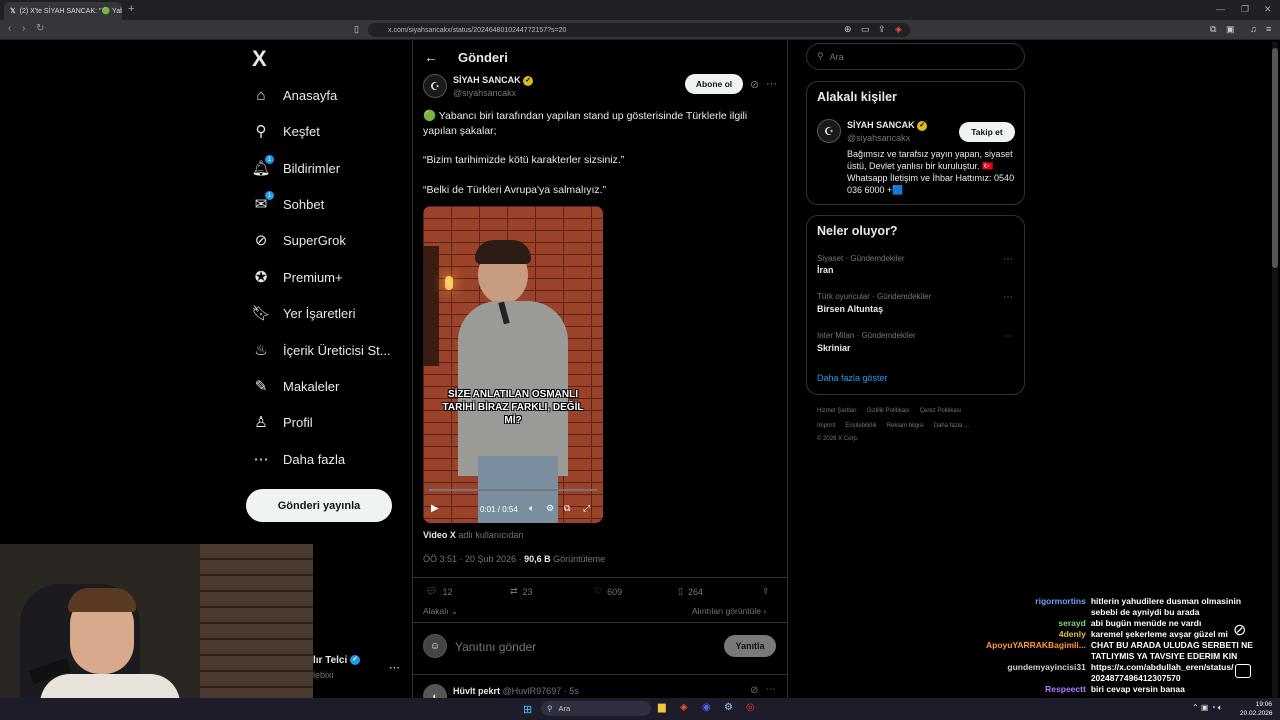 This screenshot has height=720, width=1280. Describe the element at coordinates (836, 56) in the screenshot. I see `search-placeholder: Ara` at that location.